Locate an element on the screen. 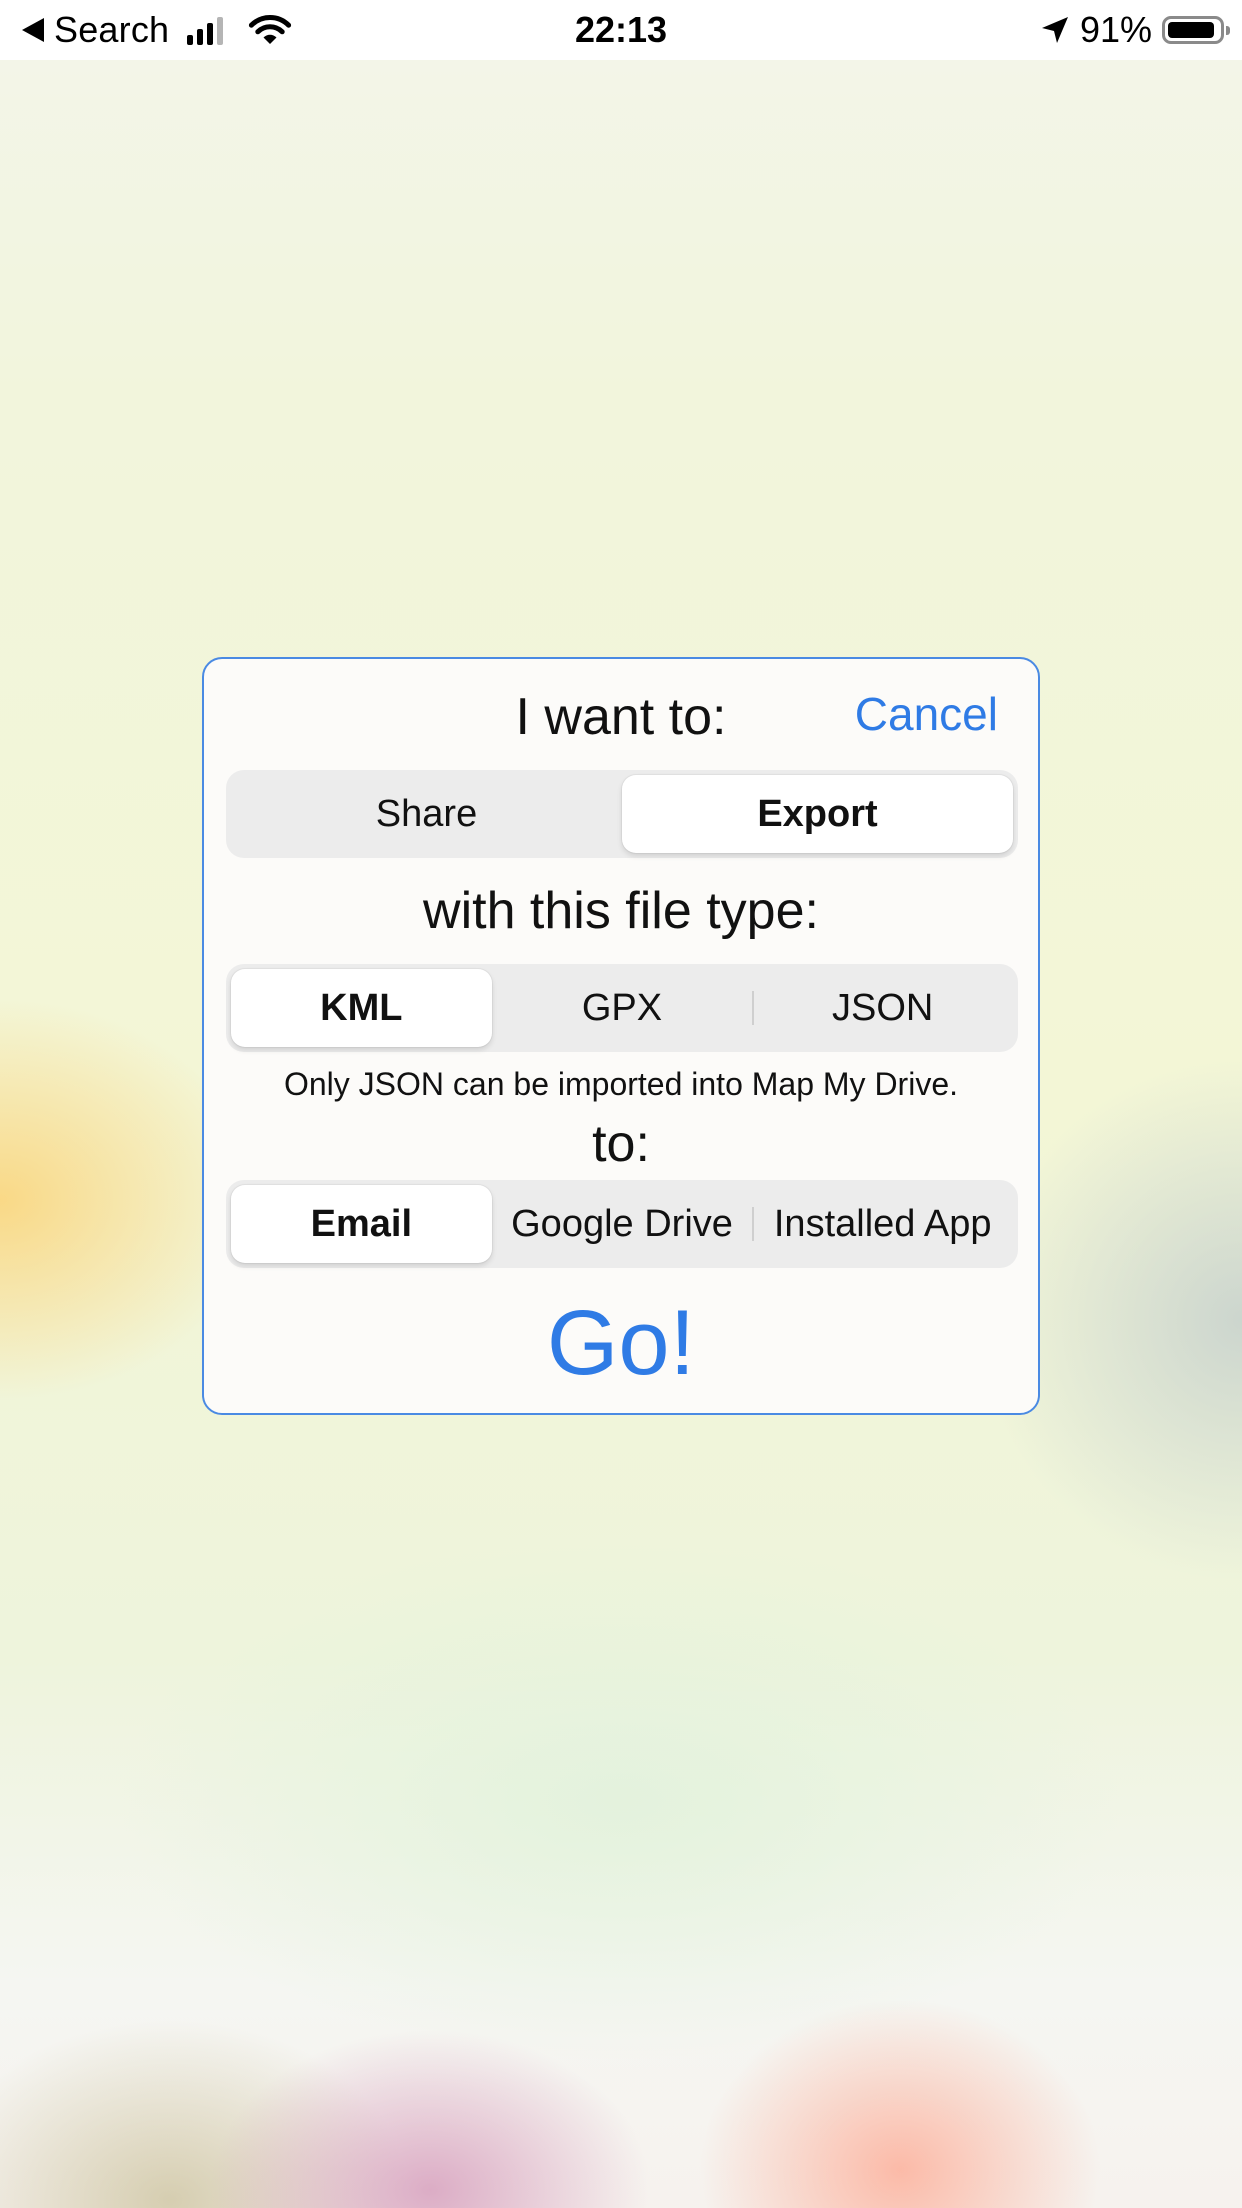 Image resolution: width=1242 pixels, height=2208 pixels. cancel-button: Cancel is located at coordinates (926, 714).